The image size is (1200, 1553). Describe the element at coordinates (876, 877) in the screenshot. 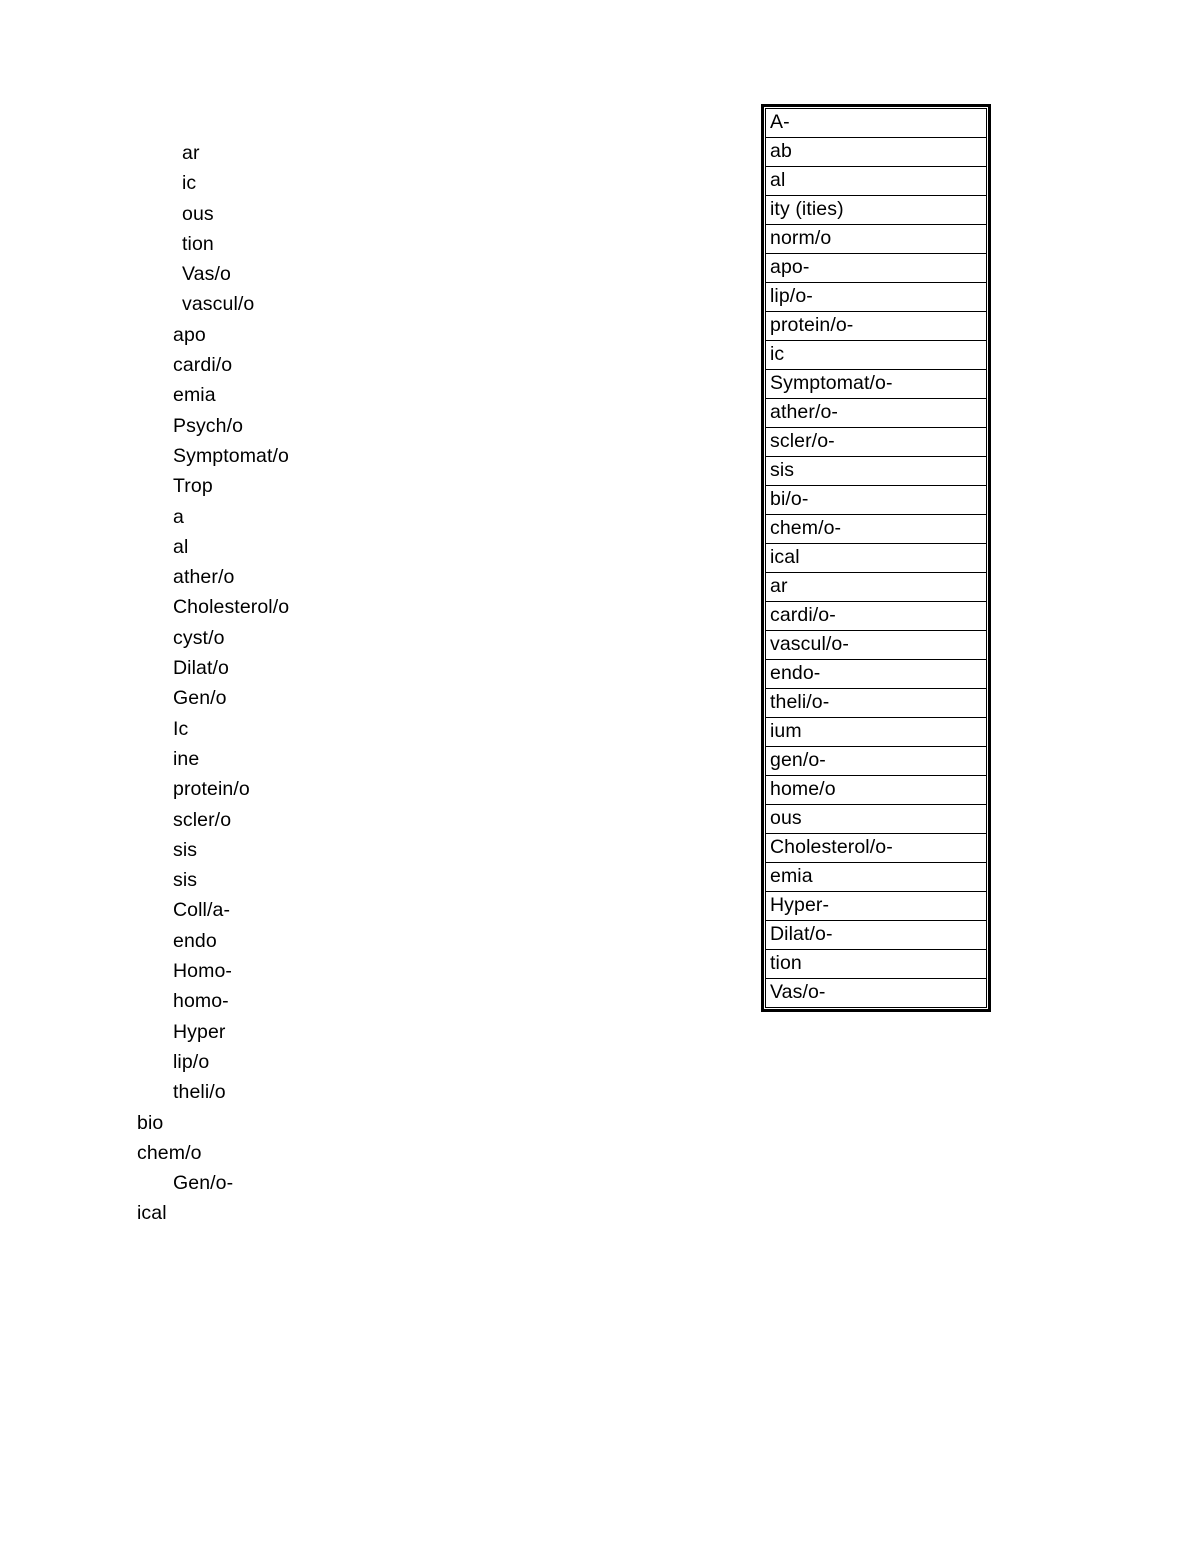

I see `table-row: emia` at that location.